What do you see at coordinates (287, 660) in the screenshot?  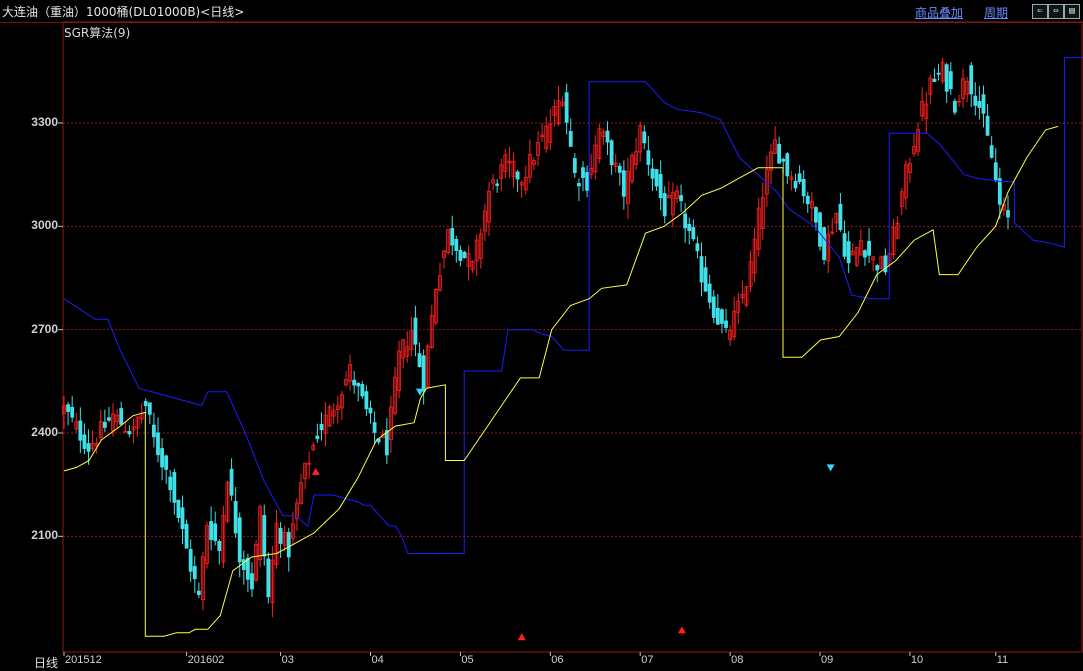 I see `x-tick-label: 03` at bounding box center [287, 660].